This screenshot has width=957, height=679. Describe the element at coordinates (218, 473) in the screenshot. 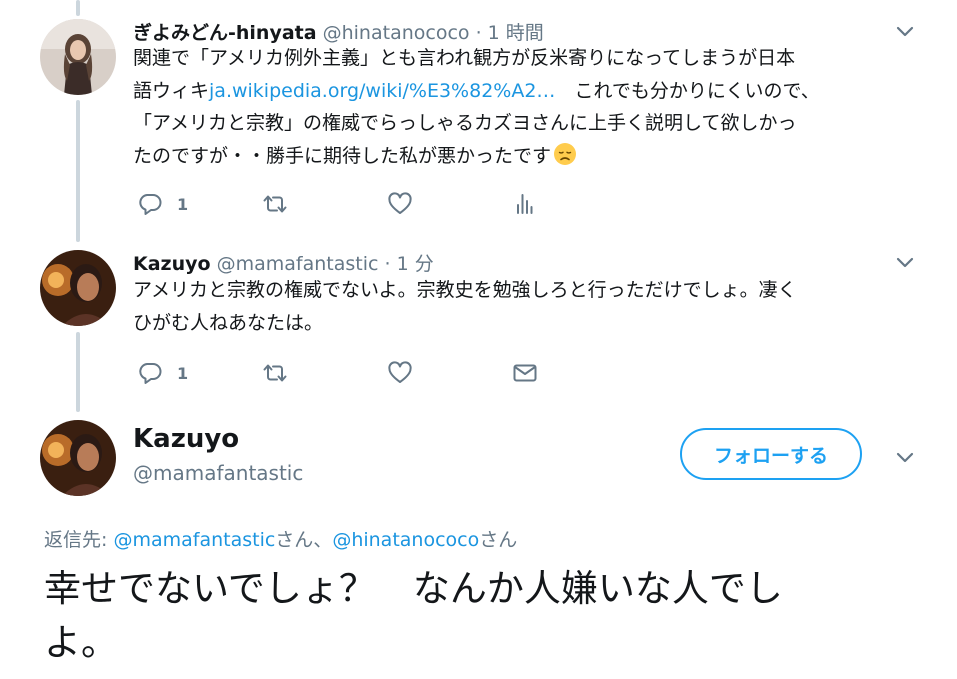

I see `main-user-handle: @mamafantastic` at that location.